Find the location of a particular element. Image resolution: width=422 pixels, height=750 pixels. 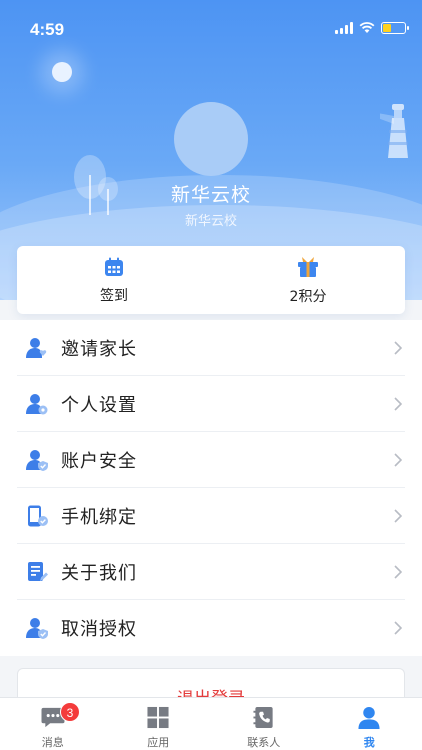

sign-in-label: 签到 is located at coordinates (114, 295).